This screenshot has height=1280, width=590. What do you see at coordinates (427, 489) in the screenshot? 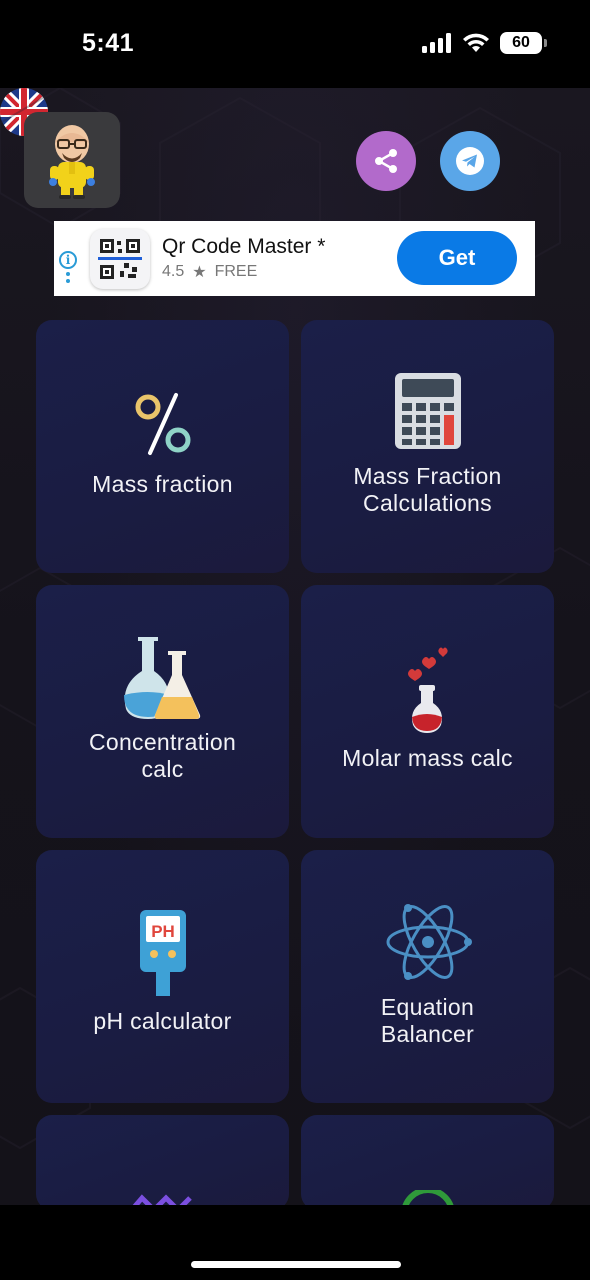
I see `card-label: Mass Fraction Calculations` at bounding box center [427, 489].